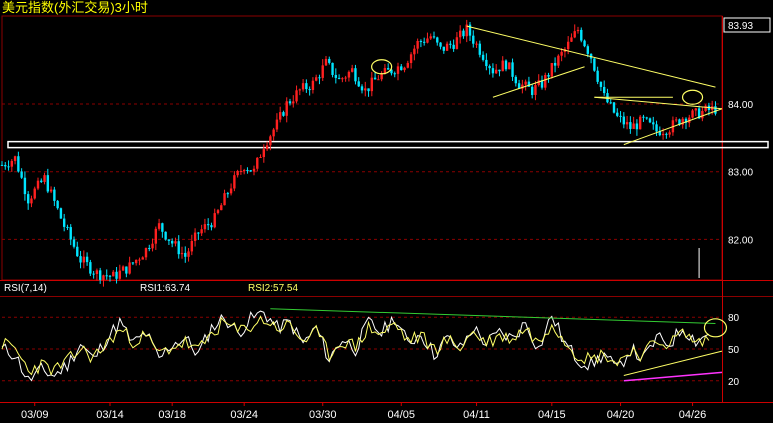  Describe the element at coordinates (740, 173) in the screenshot. I see `price-tick-label: 83.00` at that location.